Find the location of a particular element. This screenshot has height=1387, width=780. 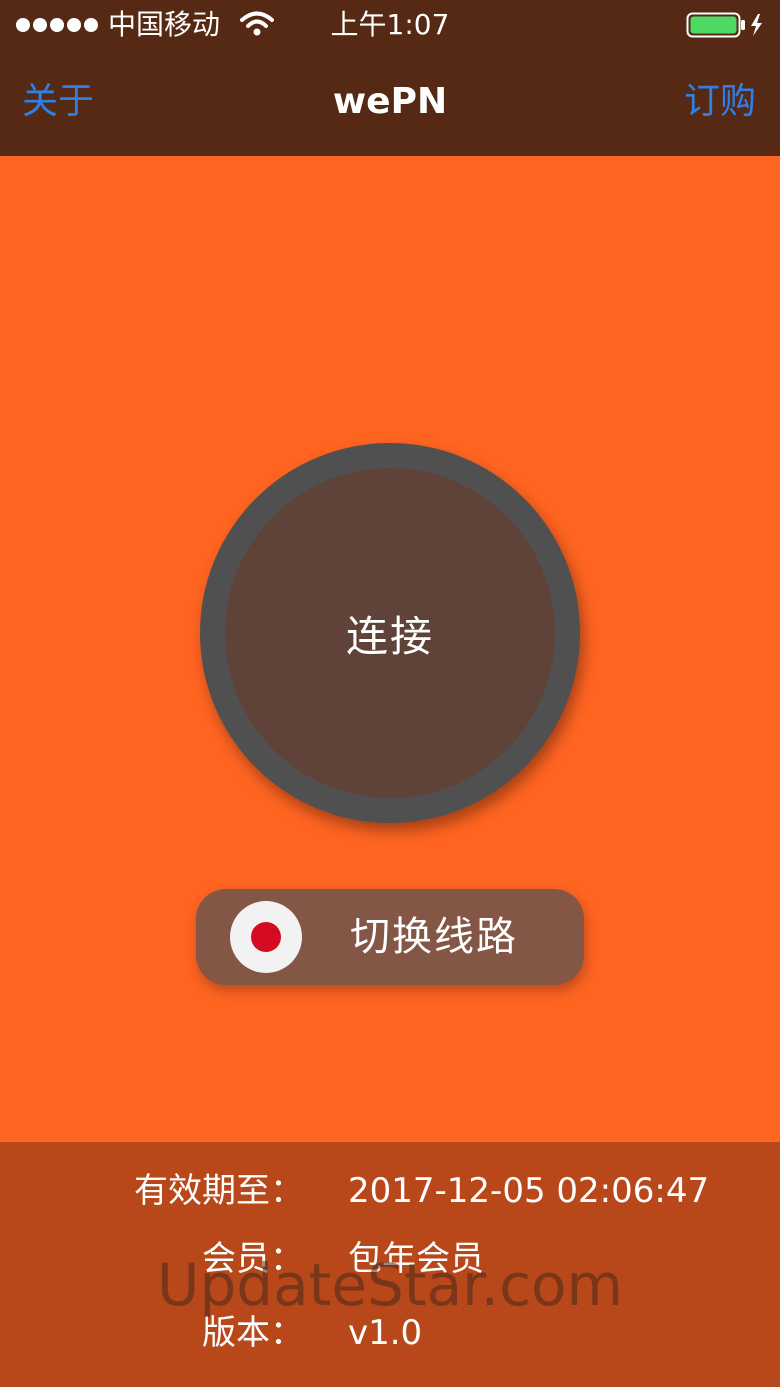

connect-button-face: 连接 is located at coordinates (390, 633).